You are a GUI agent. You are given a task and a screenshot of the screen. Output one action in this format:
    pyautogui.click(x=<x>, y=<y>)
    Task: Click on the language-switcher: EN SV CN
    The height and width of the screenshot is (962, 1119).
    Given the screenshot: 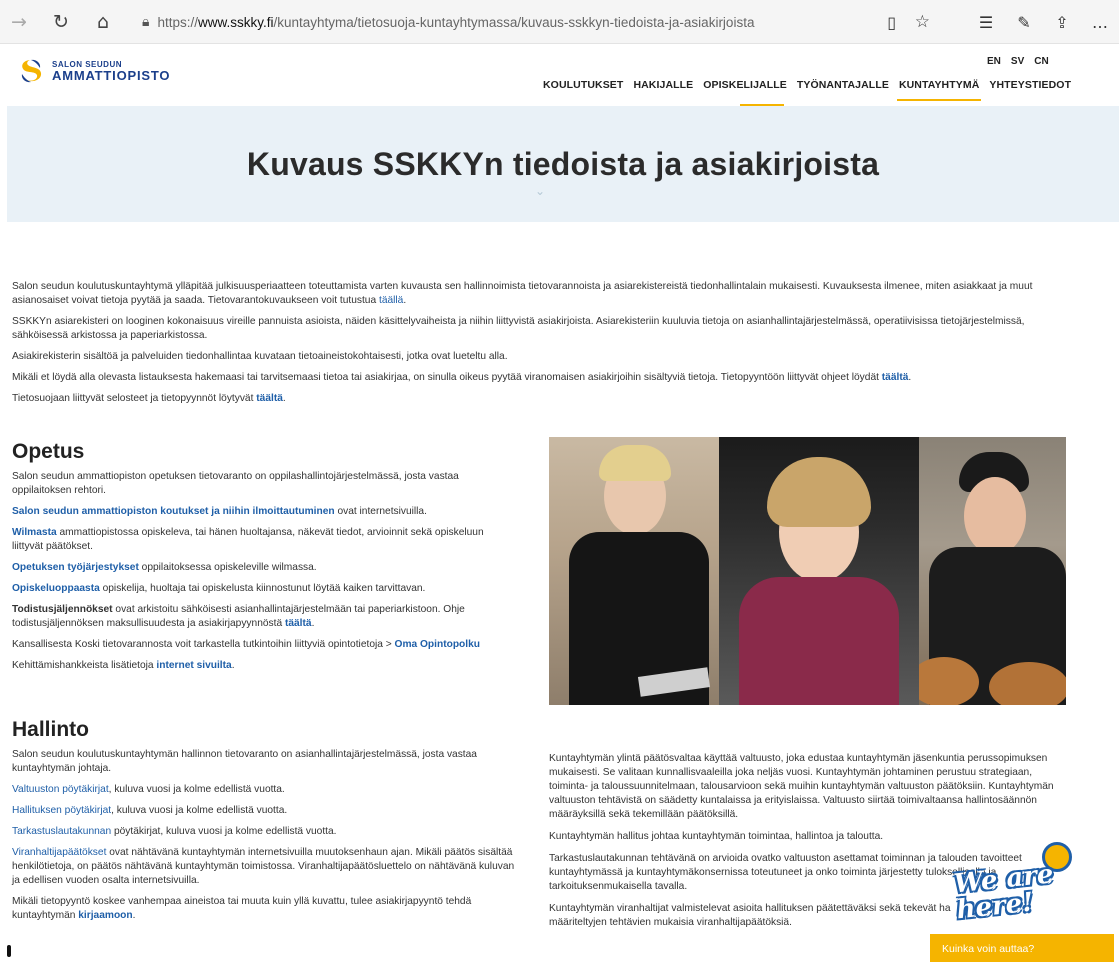 What is the action you would take?
    pyautogui.click(x=1018, y=61)
    